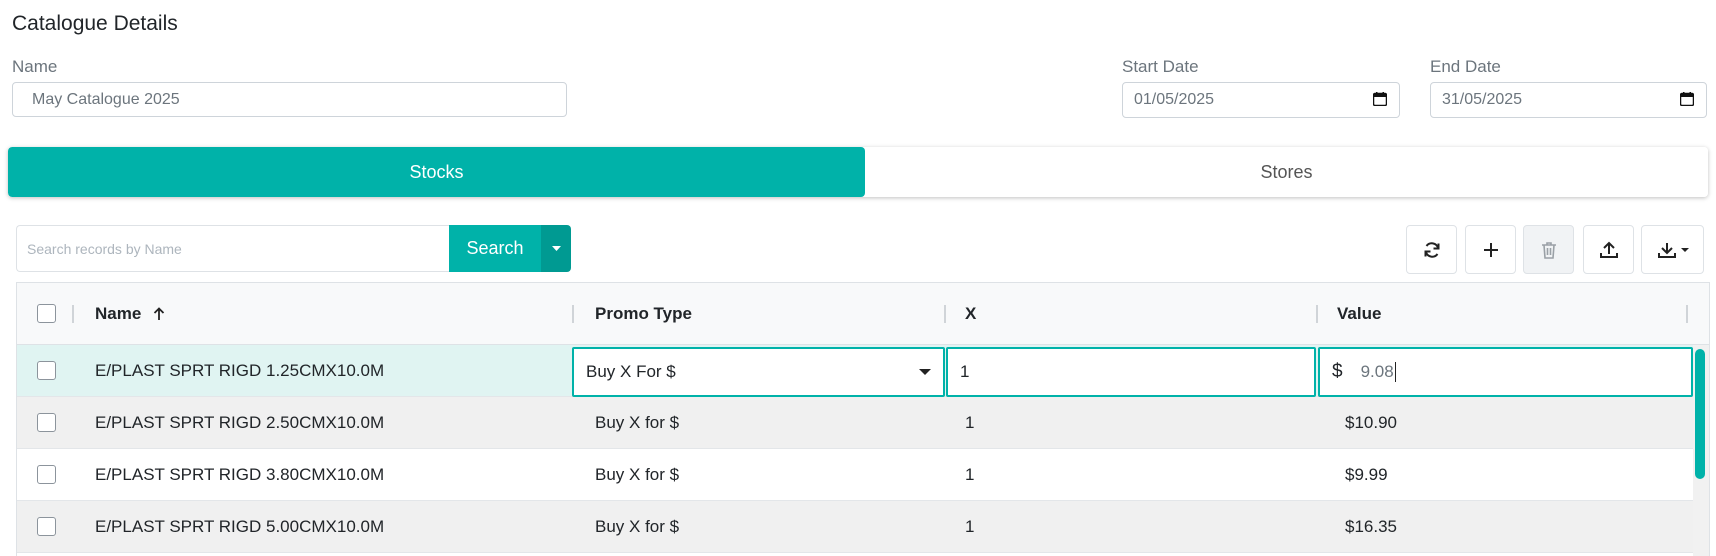 Image resolution: width=1716 pixels, height=556 pixels. I want to click on tab-stores: Stores, so click(1286, 172).